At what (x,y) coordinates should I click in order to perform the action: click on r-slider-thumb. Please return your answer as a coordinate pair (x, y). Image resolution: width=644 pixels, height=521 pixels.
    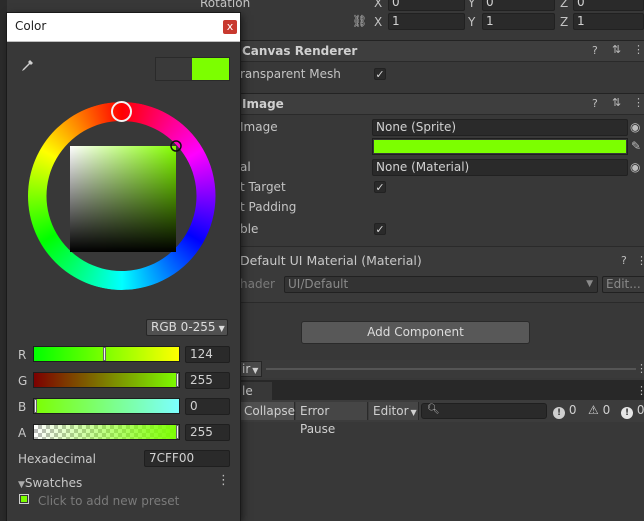
    Looking at the image, I should click on (104, 354).